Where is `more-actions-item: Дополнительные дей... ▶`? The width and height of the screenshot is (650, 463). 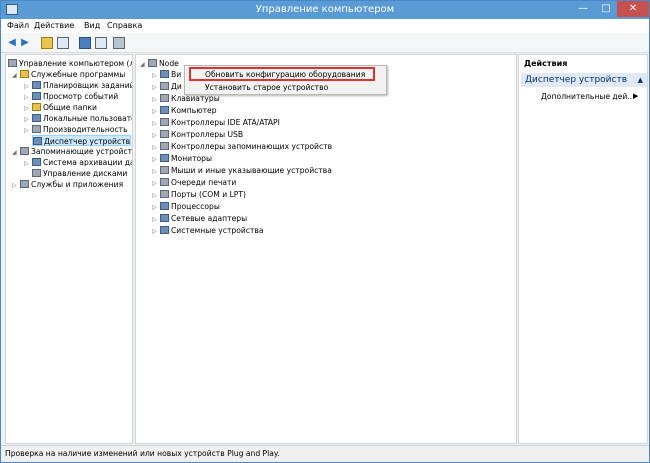 more-actions-item: Дополнительные дей... ▶ is located at coordinates (589, 96).